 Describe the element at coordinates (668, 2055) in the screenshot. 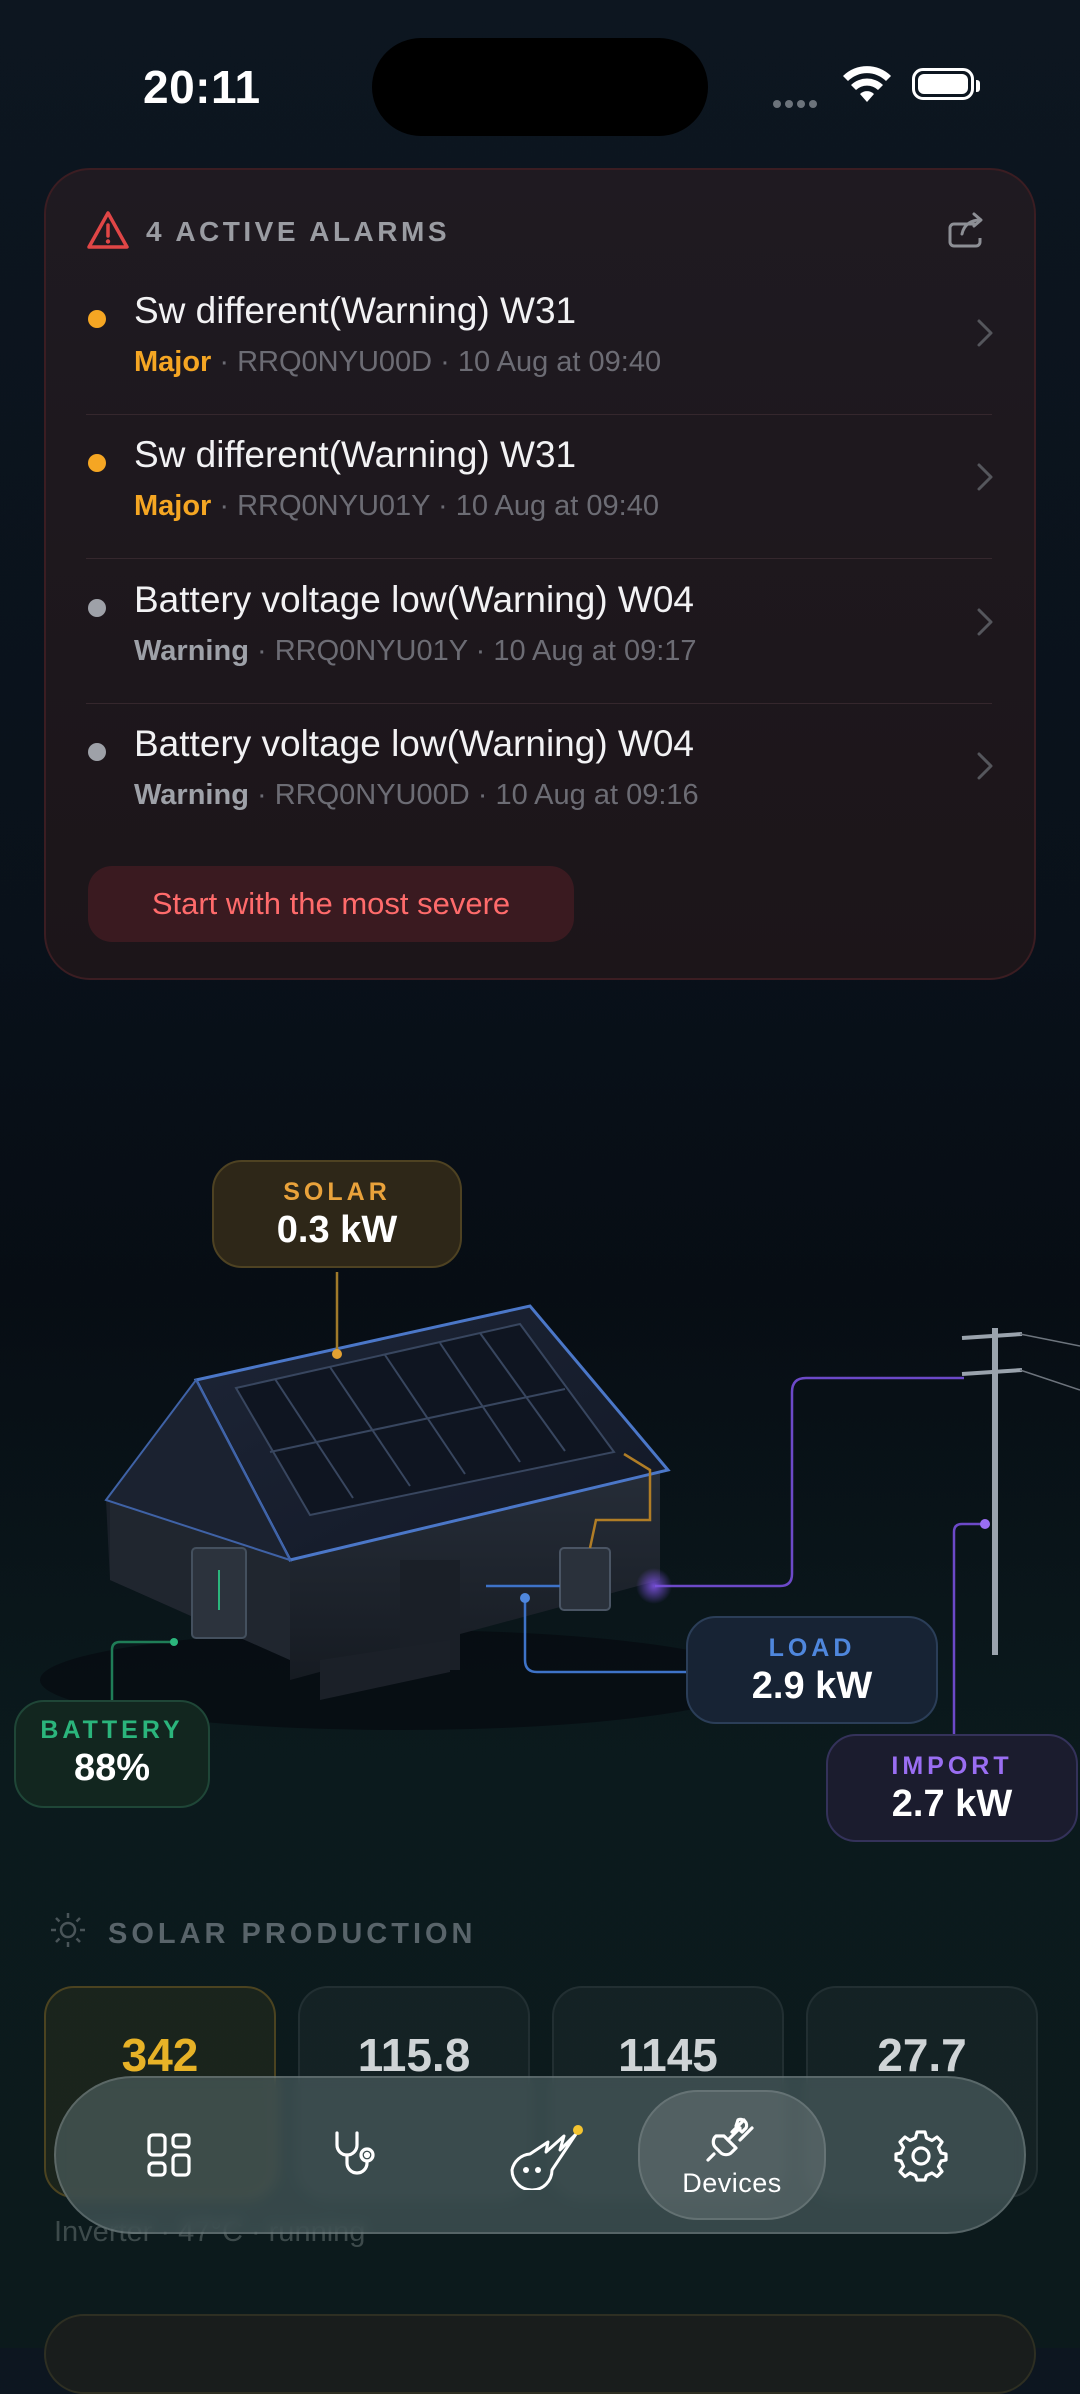

I see `stat-value: 1145` at that location.